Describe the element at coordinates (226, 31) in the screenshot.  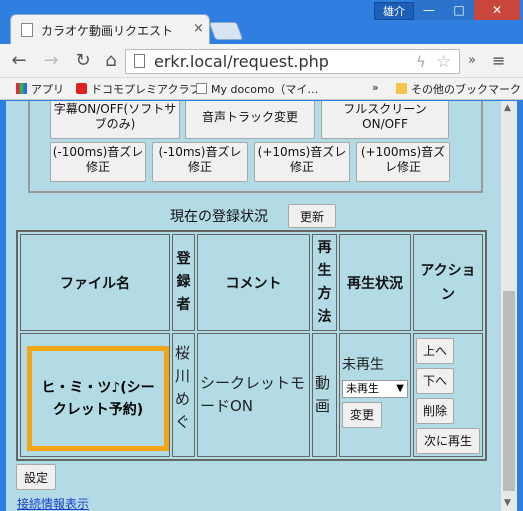
I see `new-tab-button` at that location.